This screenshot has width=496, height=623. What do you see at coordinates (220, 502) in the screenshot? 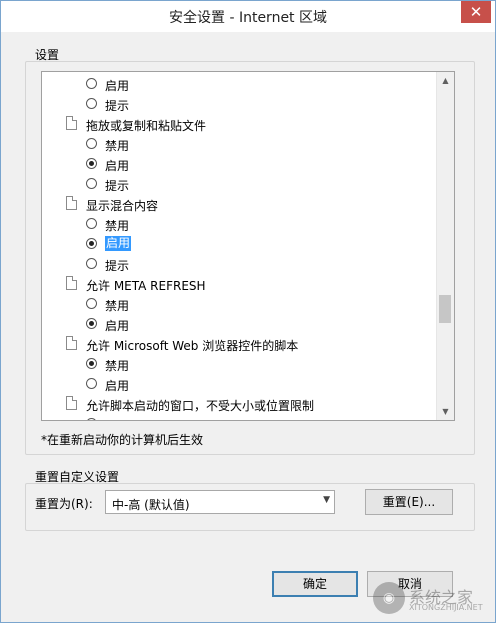
I see `security-level-select: 中-高 (默认值) ▼` at bounding box center [220, 502].